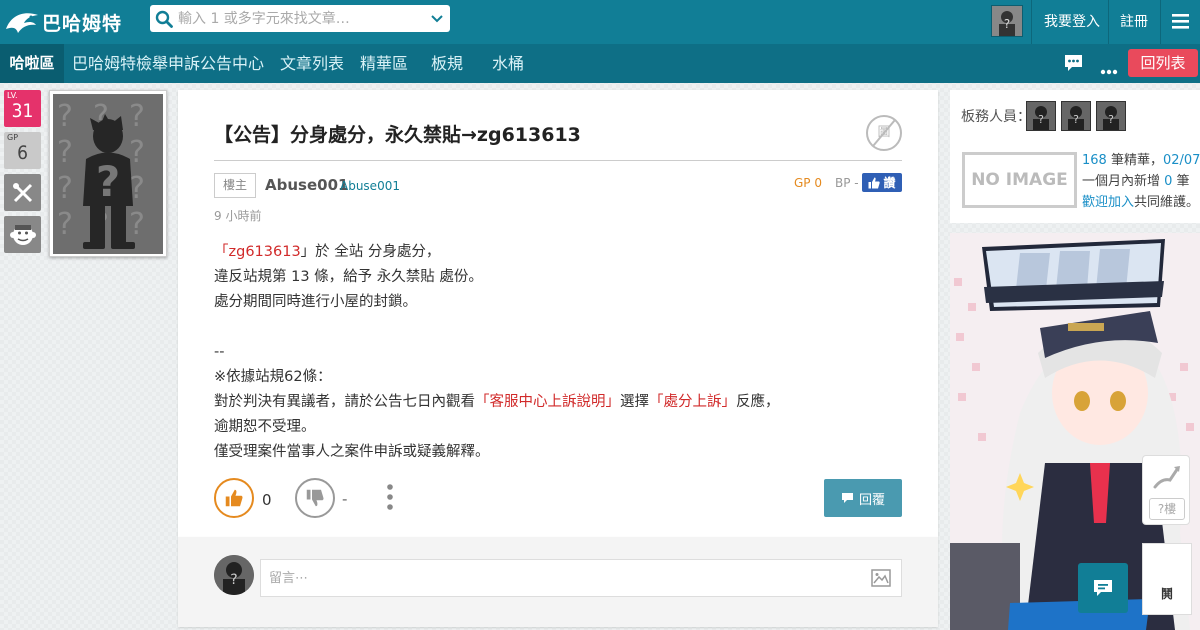 The height and width of the screenshot is (630, 1200). I want to click on reply-button: 回覆, so click(863, 498).